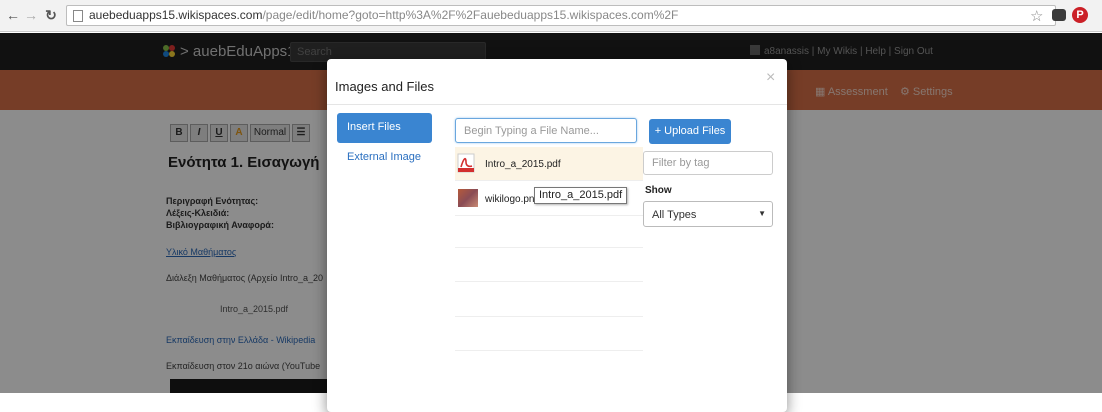  I want to click on url-host: auebeduapps15.wikispaces.com, so click(176, 15).